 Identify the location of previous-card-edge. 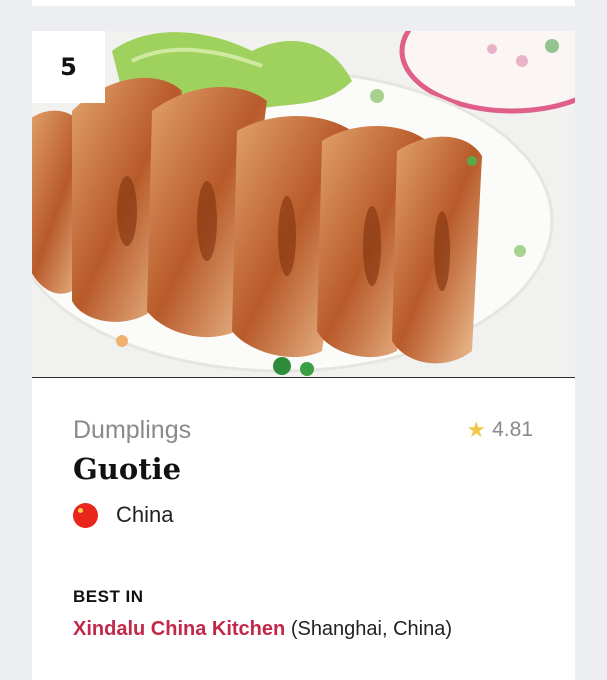
(303, 3).